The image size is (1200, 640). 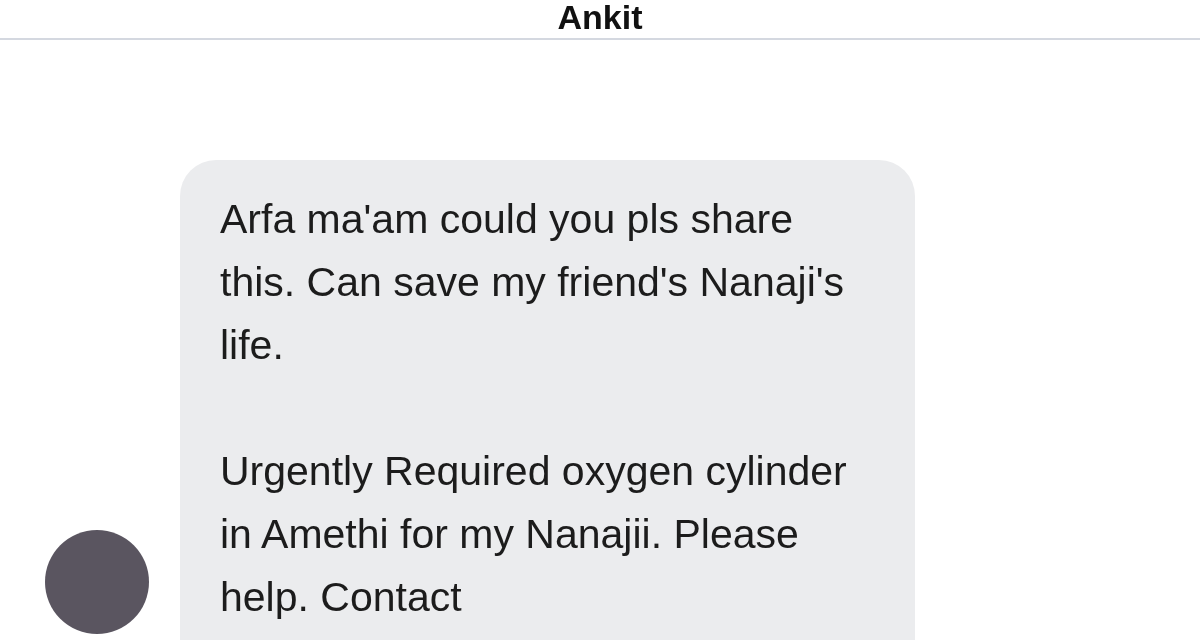 What do you see at coordinates (534, 534) in the screenshot?
I see `message-text: Urgently Required oxygen cylinder in Amethi for my Nanajii. Please help. Contact` at bounding box center [534, 534].